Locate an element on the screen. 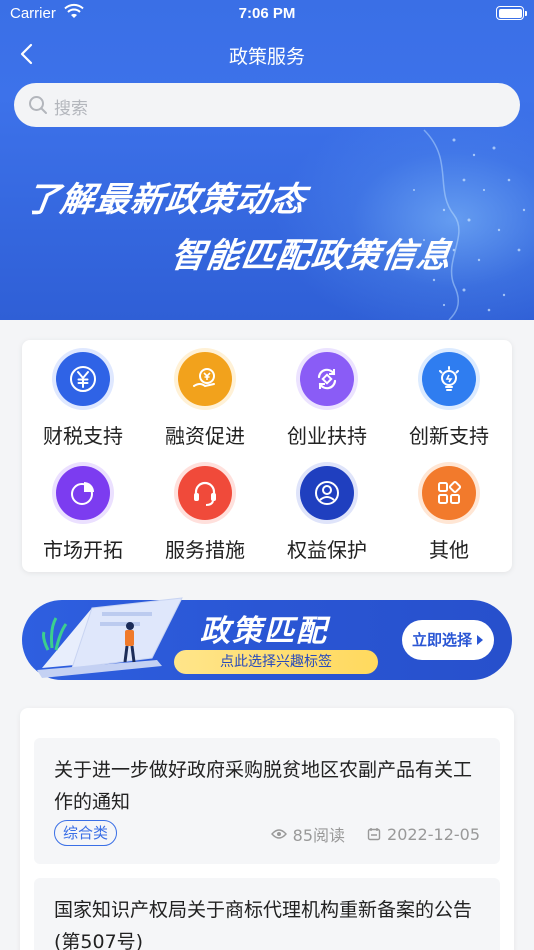 The width and height of the screenshot is (534, 950). banner-title: 政策匹配 is located at coordinates (264, 631).